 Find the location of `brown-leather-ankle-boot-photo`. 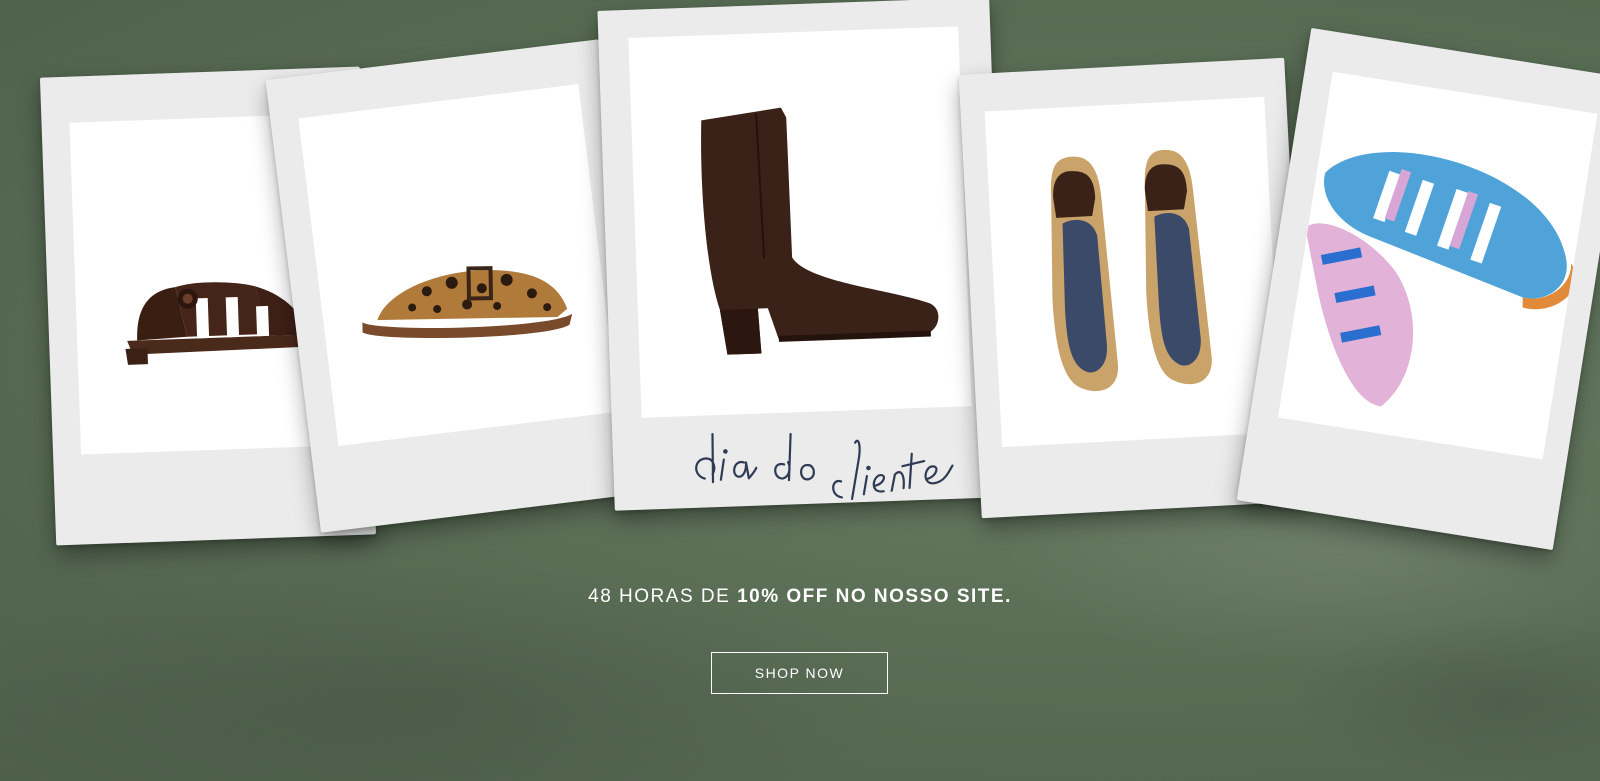

brown-leather-ankle-boot-photo is located at coordinates (800, 222).